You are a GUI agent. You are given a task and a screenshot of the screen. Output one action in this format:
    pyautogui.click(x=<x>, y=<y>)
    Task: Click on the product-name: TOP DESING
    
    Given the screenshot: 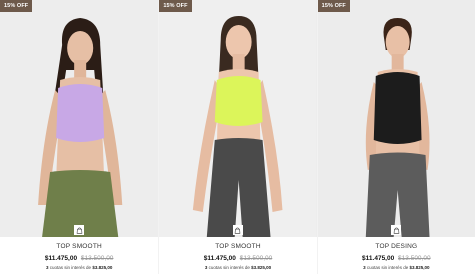 What is the action you would take?
    pyautogui.click(x=396, y=246)
    